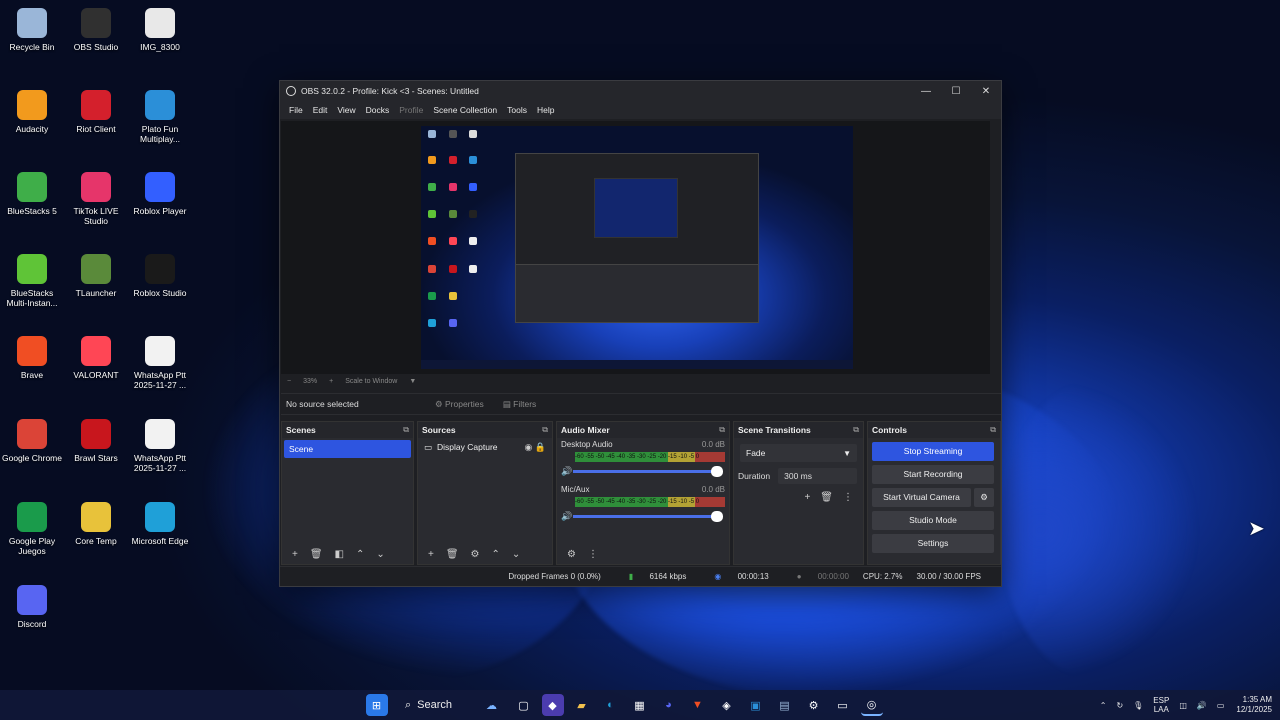  Describe the element at coordinates (1221, 705) in the screenshot. I see `battery-icon: ▭` at that location.